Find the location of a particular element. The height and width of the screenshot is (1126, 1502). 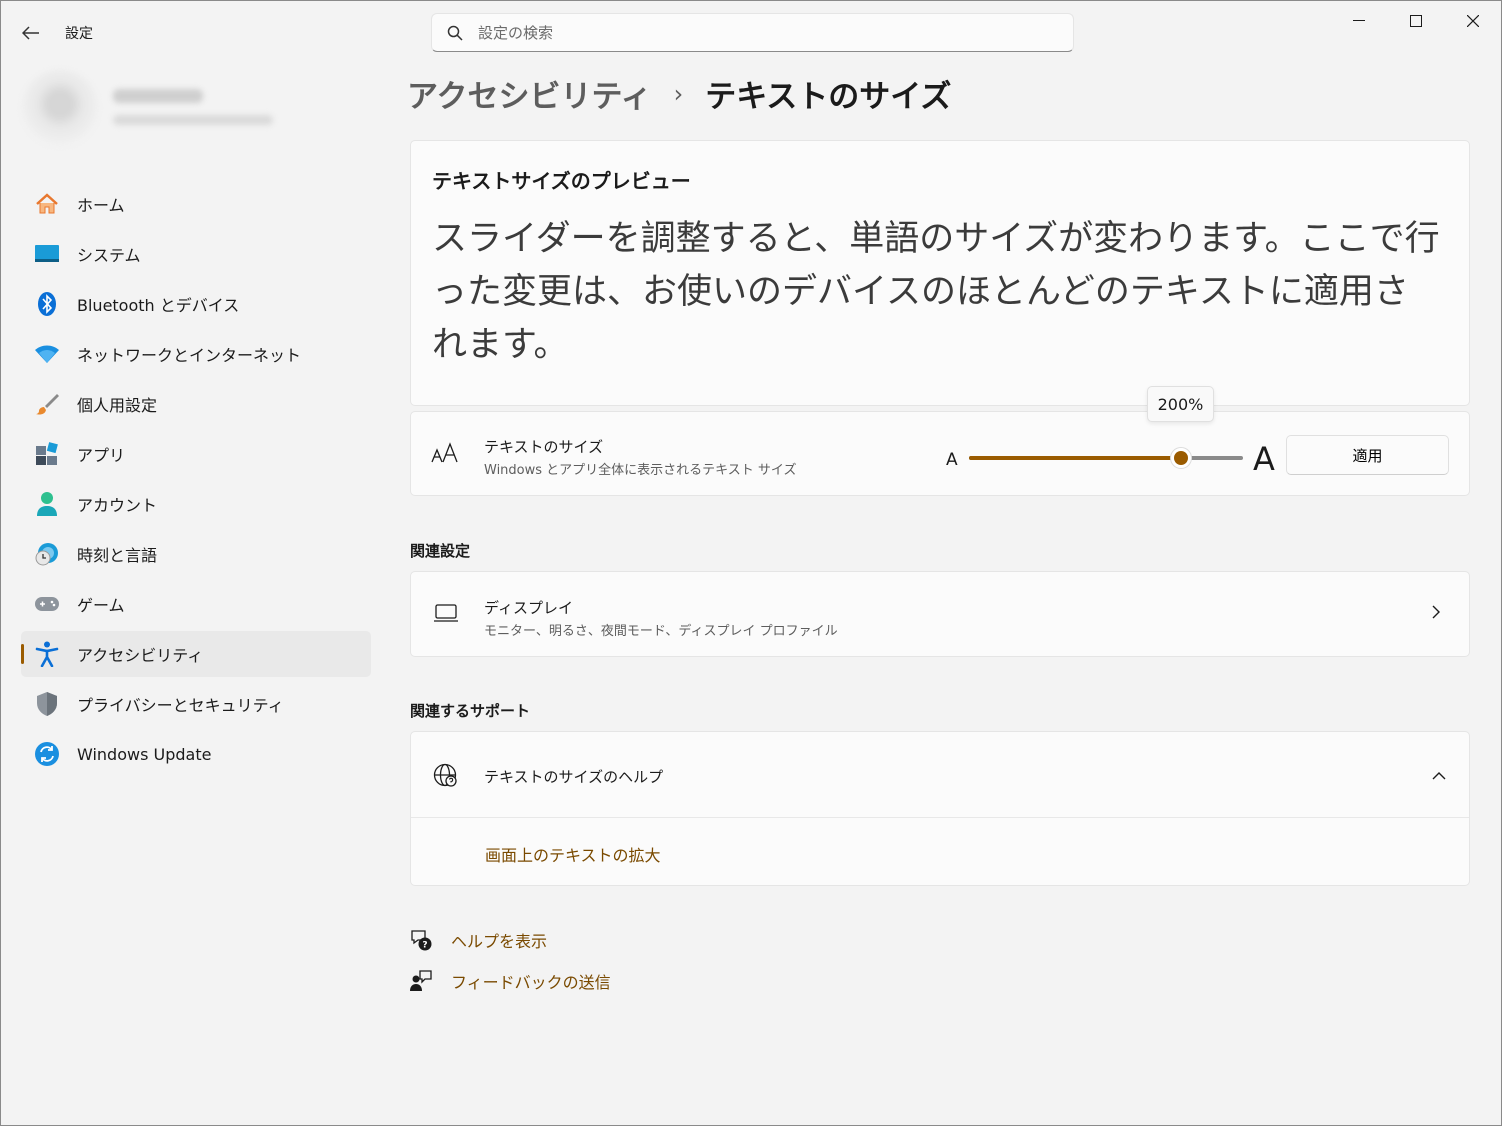

sidebar-item-label: Windows Update is located at coordinates (144, 754).